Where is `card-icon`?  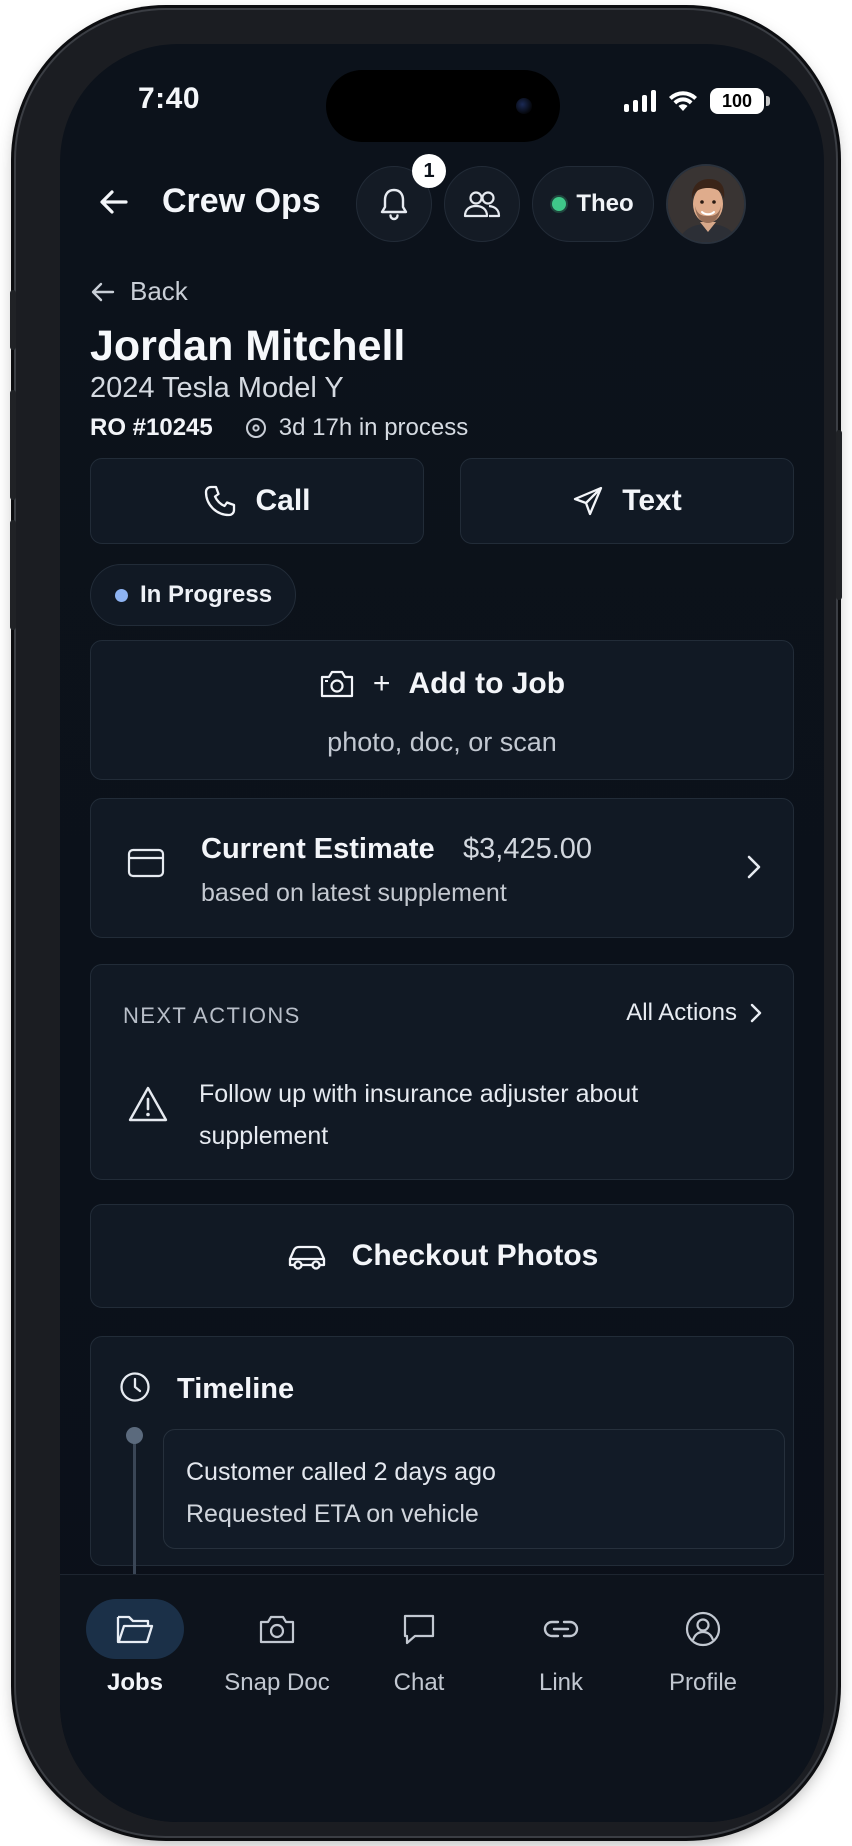 card-icon is located at coordinates (146, 863).